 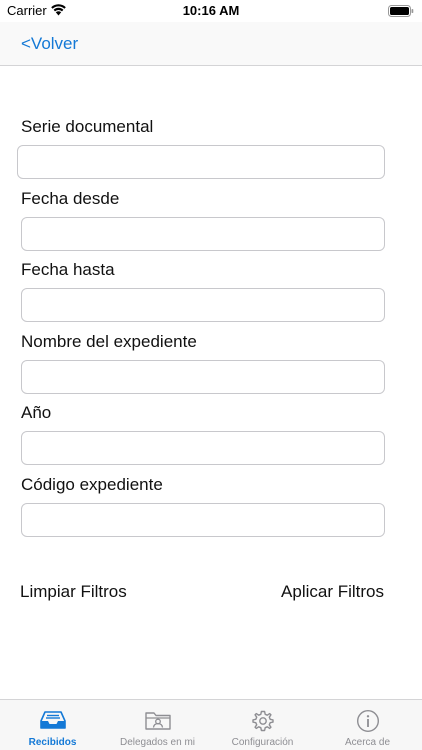 I want to click on anio-label: Año, so click(x=36, y=412).